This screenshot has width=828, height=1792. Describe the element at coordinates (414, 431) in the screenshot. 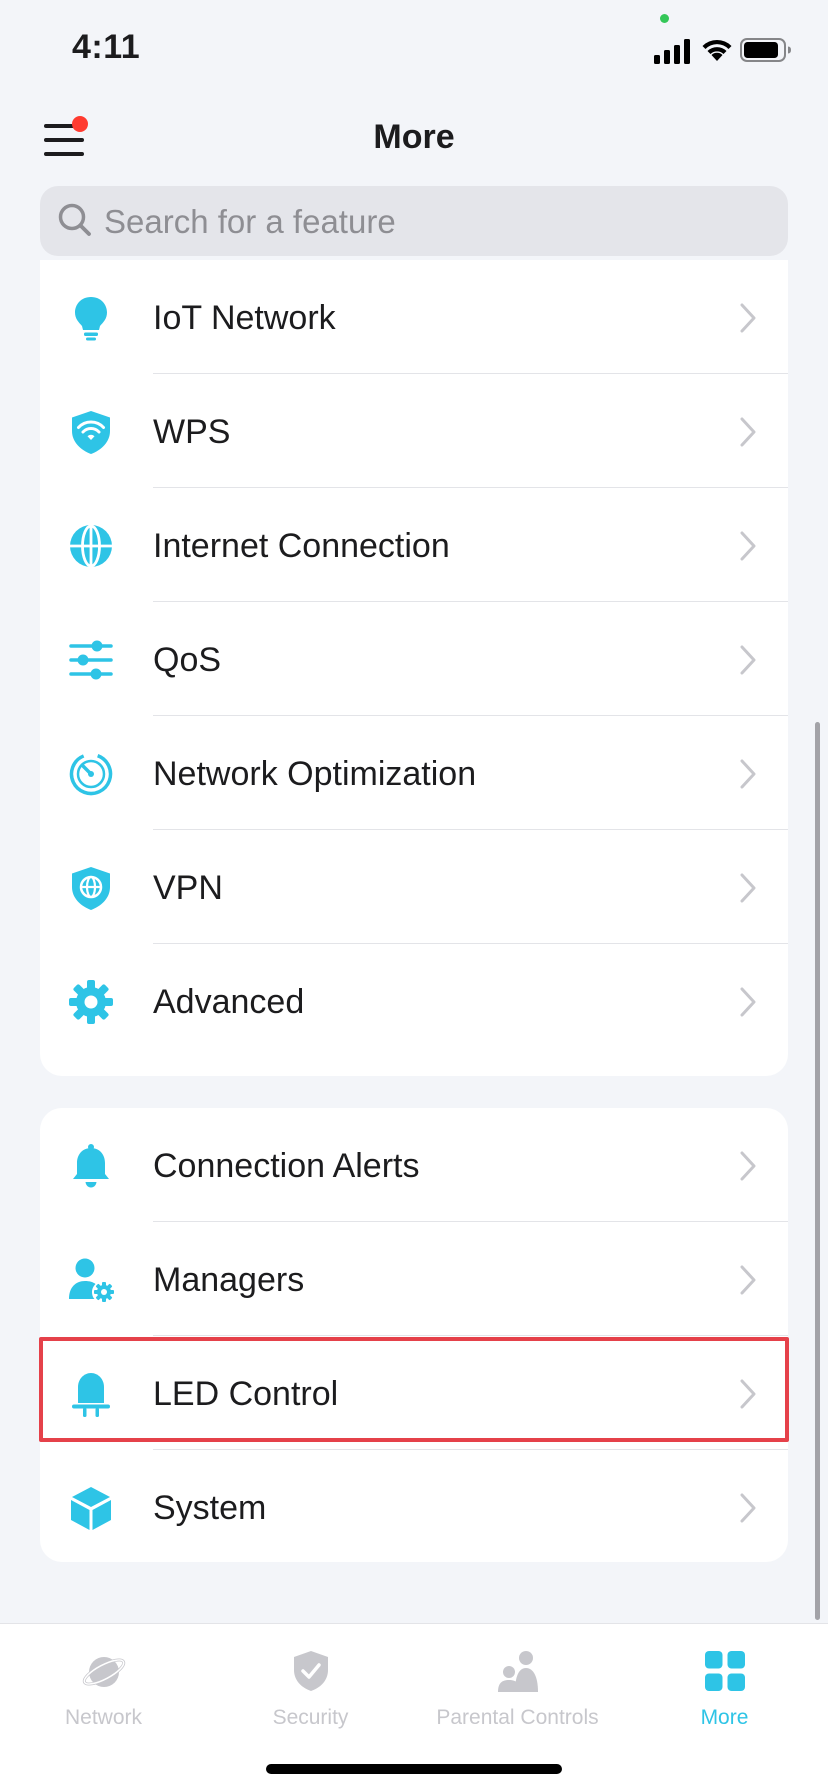

I see `menu-item-wps: WPS` at that location.